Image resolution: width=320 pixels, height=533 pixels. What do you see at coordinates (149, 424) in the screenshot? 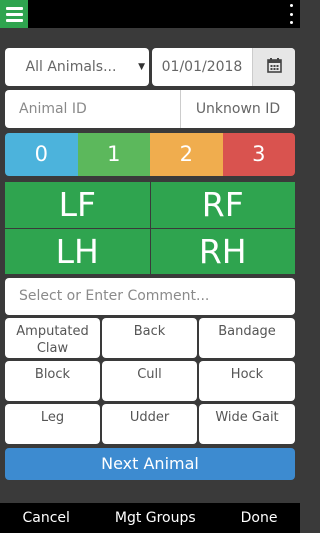
I see `comment-option-button: Udder` at bounding box center [149, 424].